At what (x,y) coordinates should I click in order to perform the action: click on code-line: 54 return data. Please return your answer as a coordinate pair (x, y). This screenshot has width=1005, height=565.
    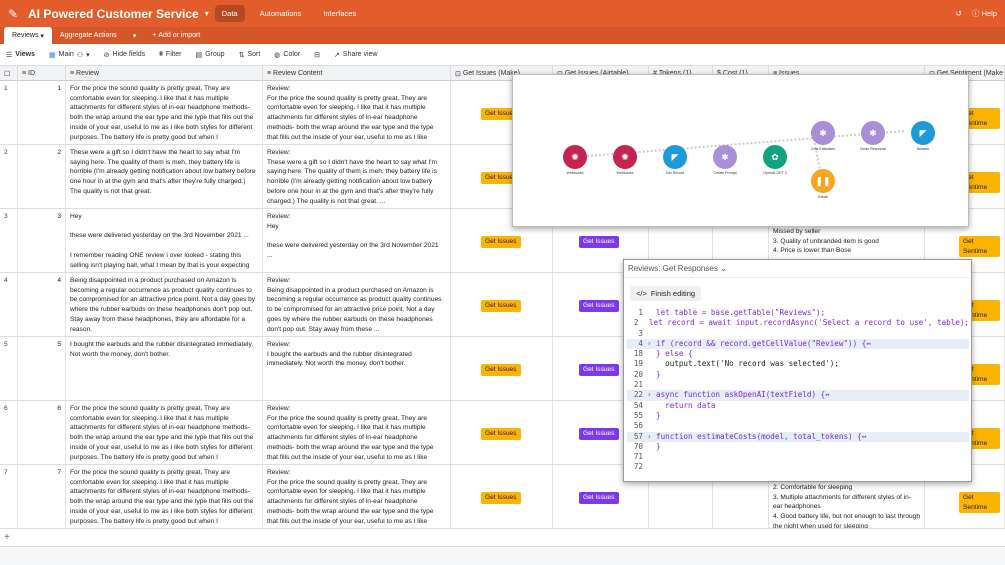
    Looking at the image, I should click on (798, 406).